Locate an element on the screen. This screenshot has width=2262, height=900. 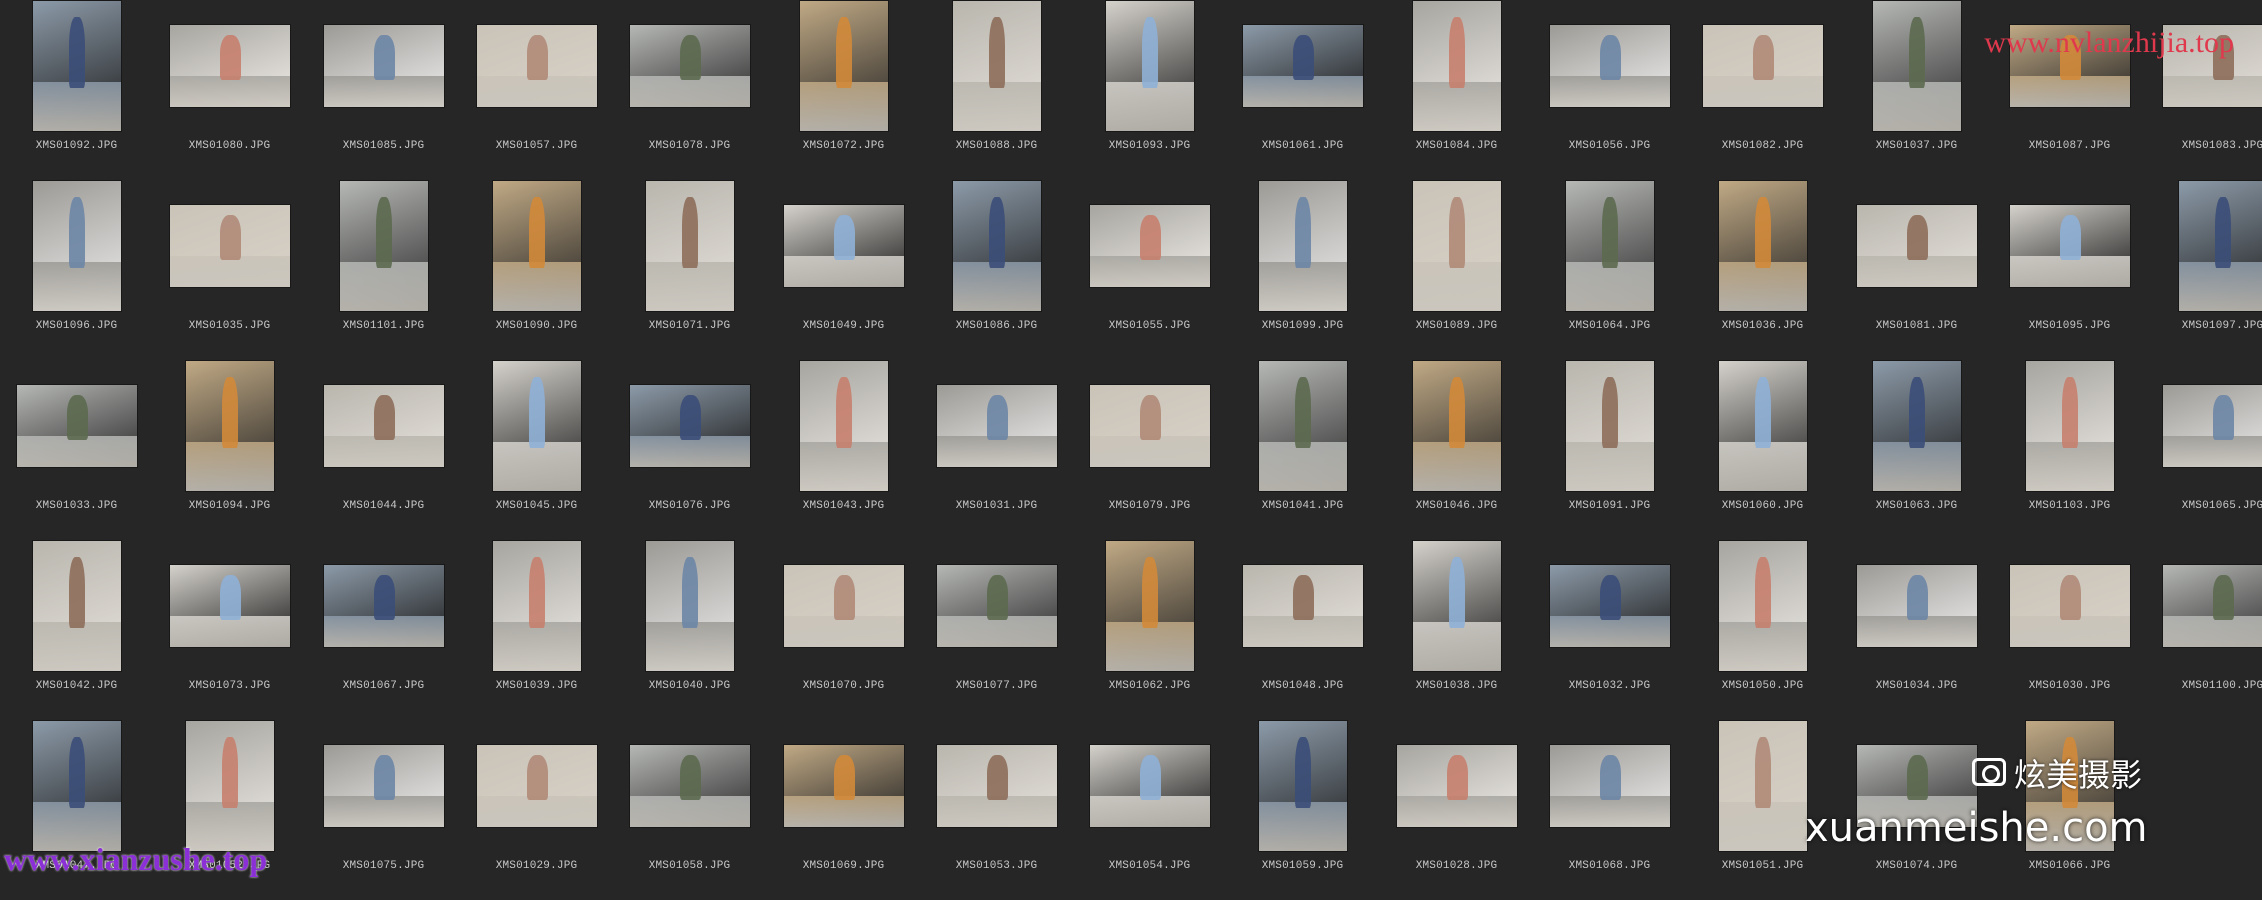
thumbnail-item: XMS01100.JPG is located at coordinates (2204, 630).